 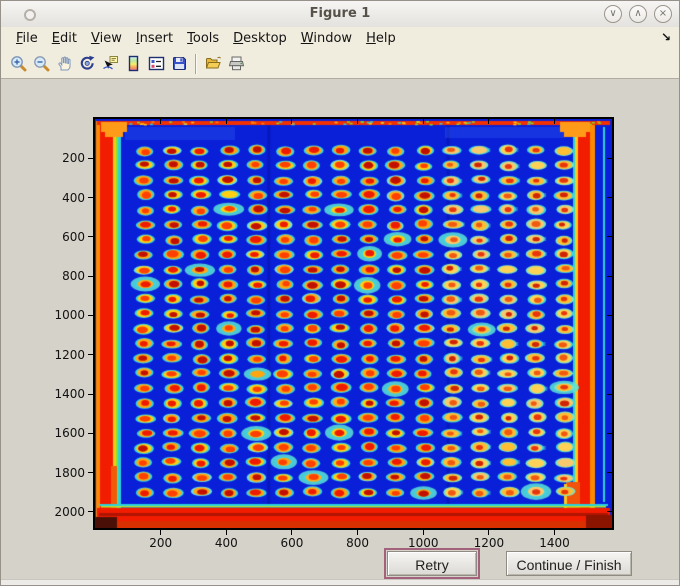 I want to click on save-figure-button, so click(x=179, y=63).